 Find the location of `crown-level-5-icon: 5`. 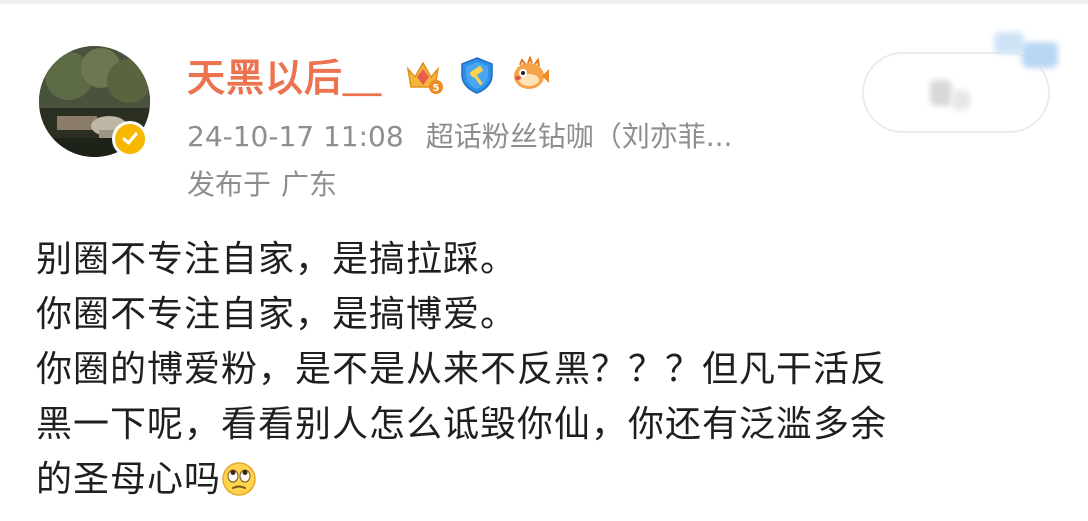

crown-level-5-icon: 5 is located at coordinates (423, 75).